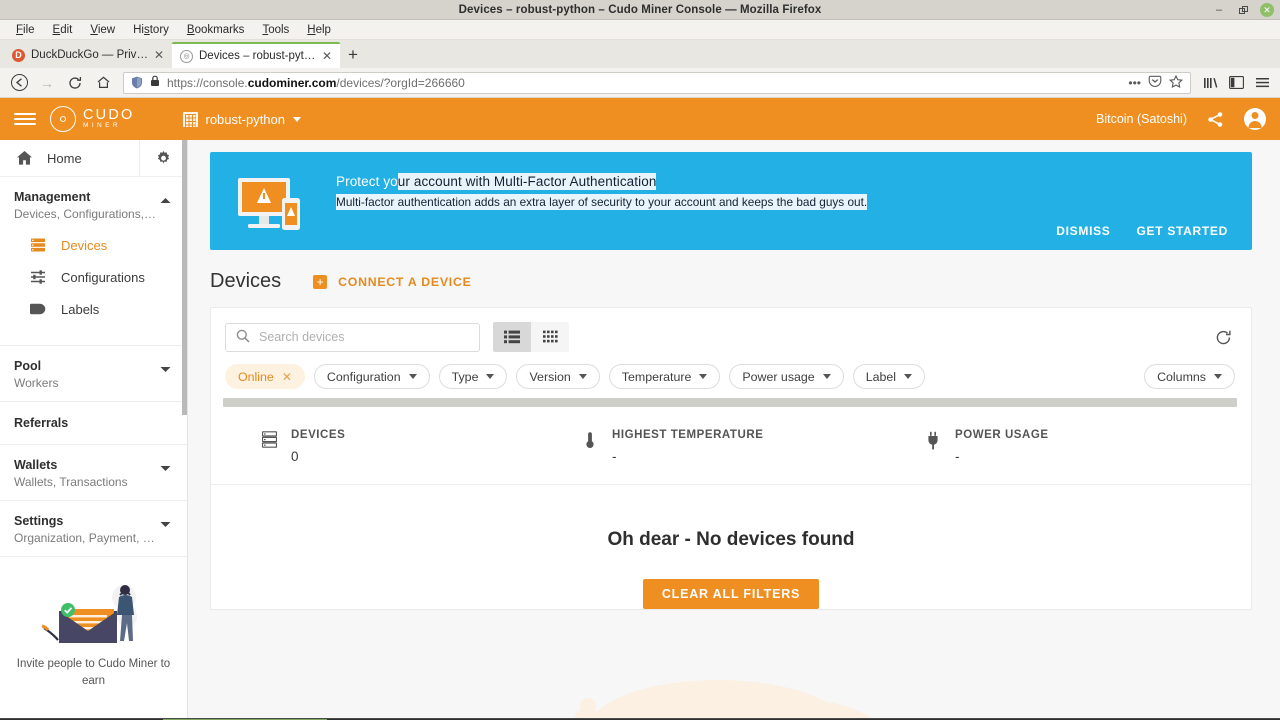 This screenshot has width=1280, height=720. Describe the element at coordinates (47, 83) in the screenshot. I see `forward-button: →` at that location.